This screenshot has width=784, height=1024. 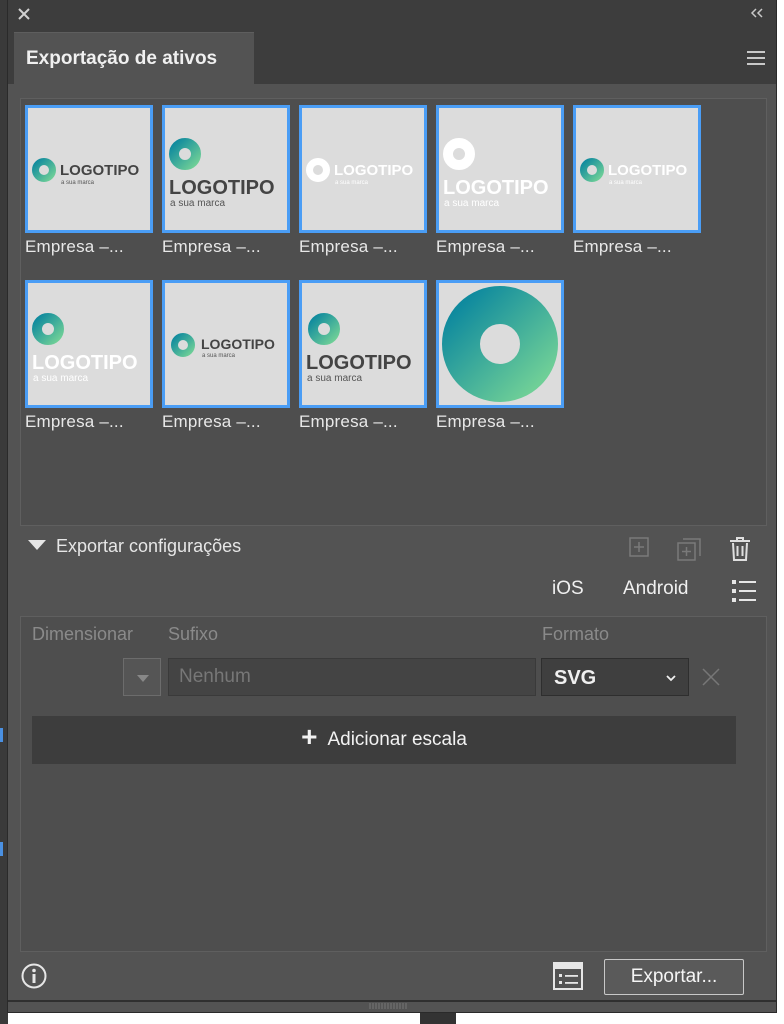 I want to click on format-value: SVG, so click(x=575, y=678).